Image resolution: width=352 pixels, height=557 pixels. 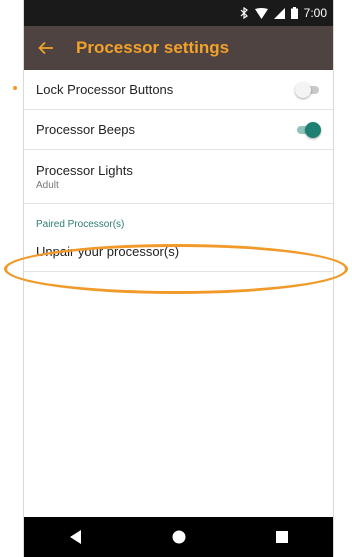 I want to click on lock-processor-buttons-label: Lock Processor Buttons, so click(x=105, y=89).